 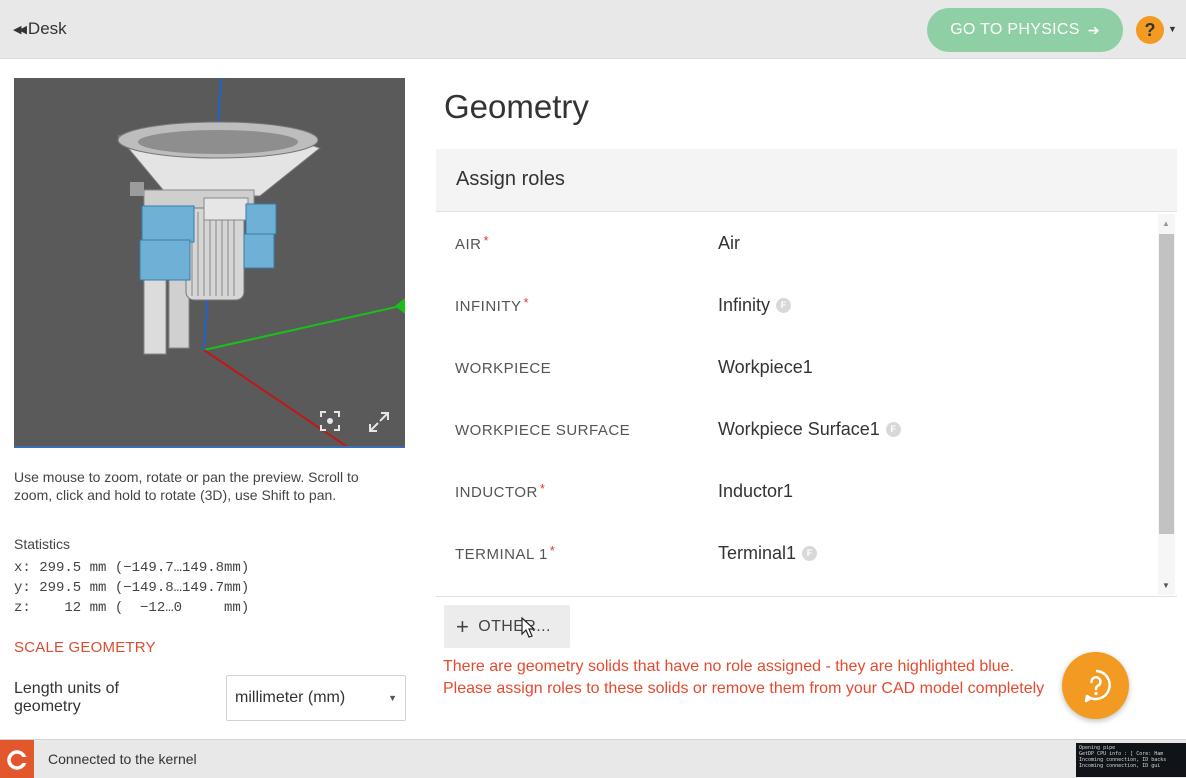 I want to click on role-row-inductor: INDUCTOR * Inductor1, so click(x=796, y=491).